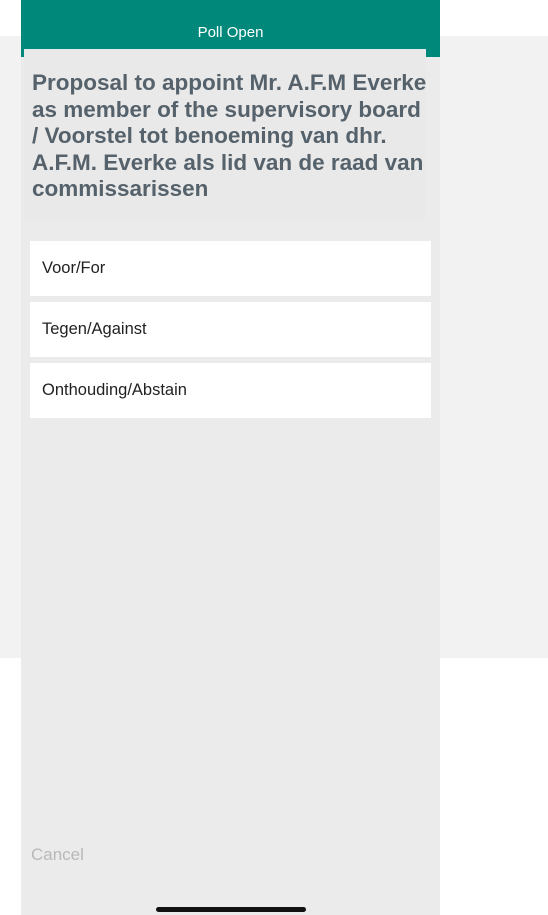  I want to click on cancel-button: Cancel, so click(57, 855).